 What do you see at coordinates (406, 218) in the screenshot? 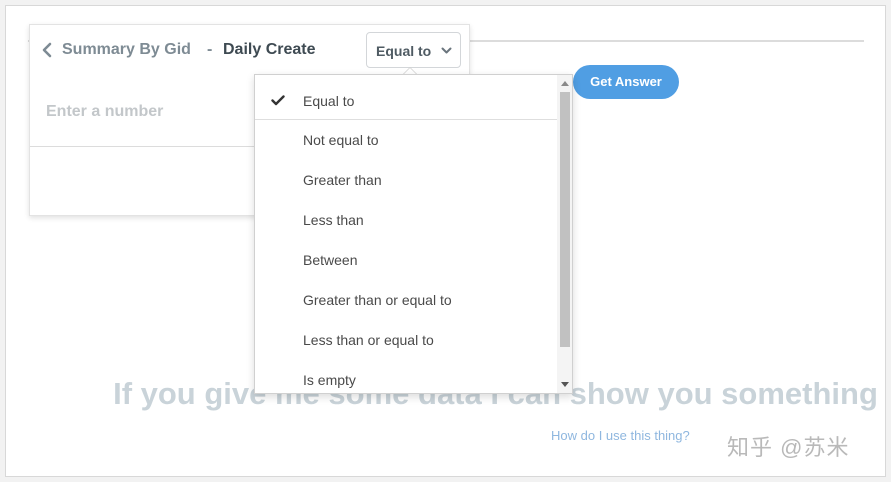
I see `option-less-than: Less than` at bounding box center [406, 218].